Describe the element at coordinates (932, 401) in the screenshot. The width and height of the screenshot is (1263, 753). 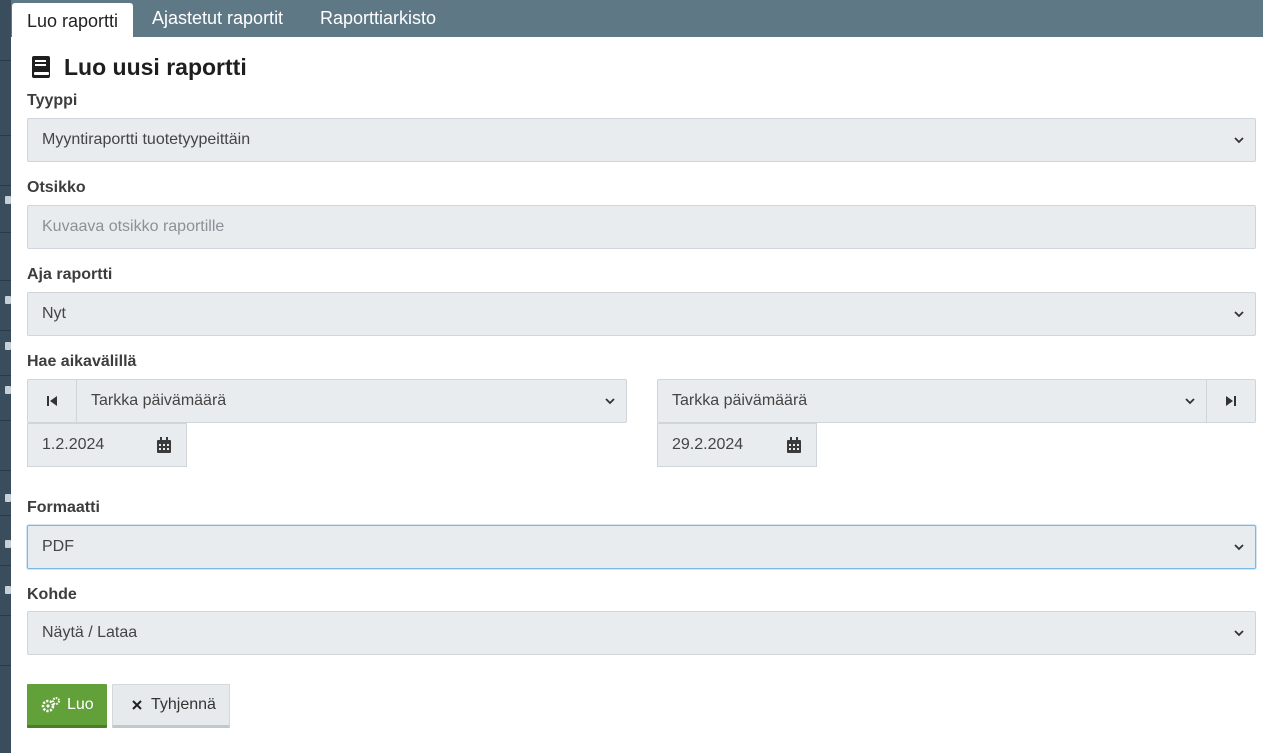
I see `range-end-mode-select: Tarkka päivämäärä` at that location.